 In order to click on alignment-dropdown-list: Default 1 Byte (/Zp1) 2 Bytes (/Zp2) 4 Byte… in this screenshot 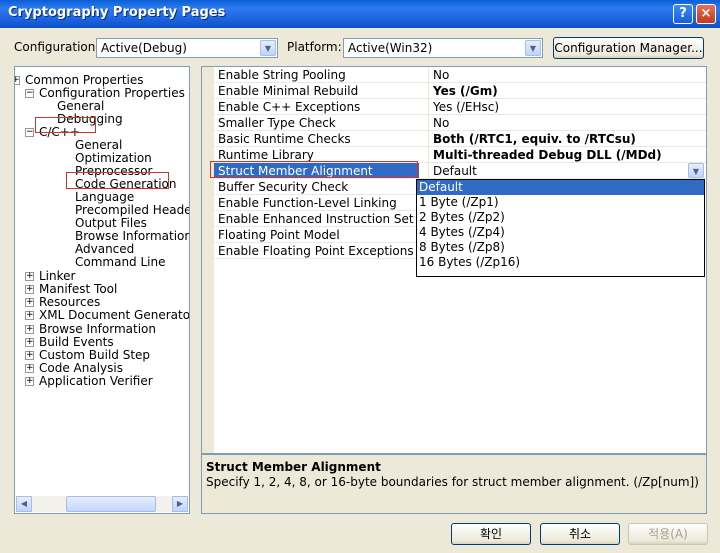, I will do `click(560, 228)`.